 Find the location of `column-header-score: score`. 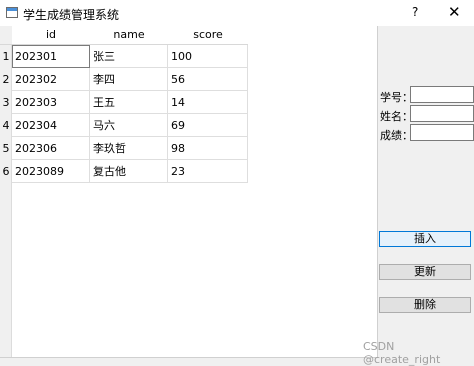

column-header-score: score is located at coordinates (208, 35).